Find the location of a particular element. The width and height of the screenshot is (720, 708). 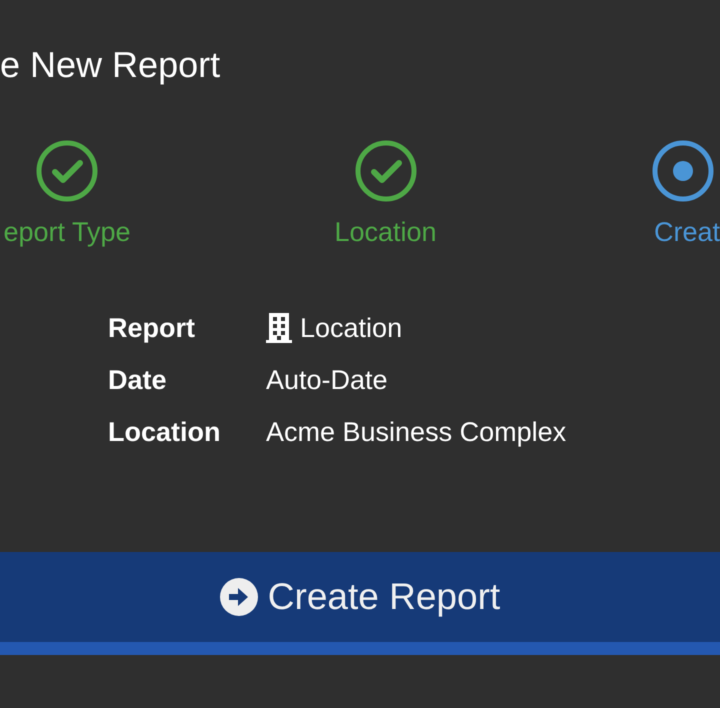

summary-value: Acme Business Complex is located at coordinates (416, 432).